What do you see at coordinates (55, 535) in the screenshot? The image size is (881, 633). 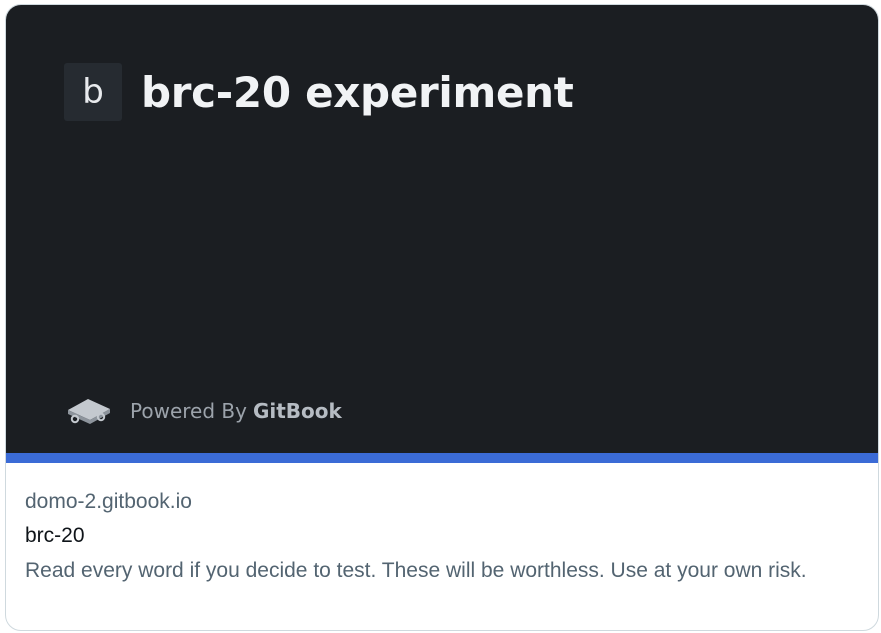 I see `card-title: brc-20` at bounding box center [55, 535].